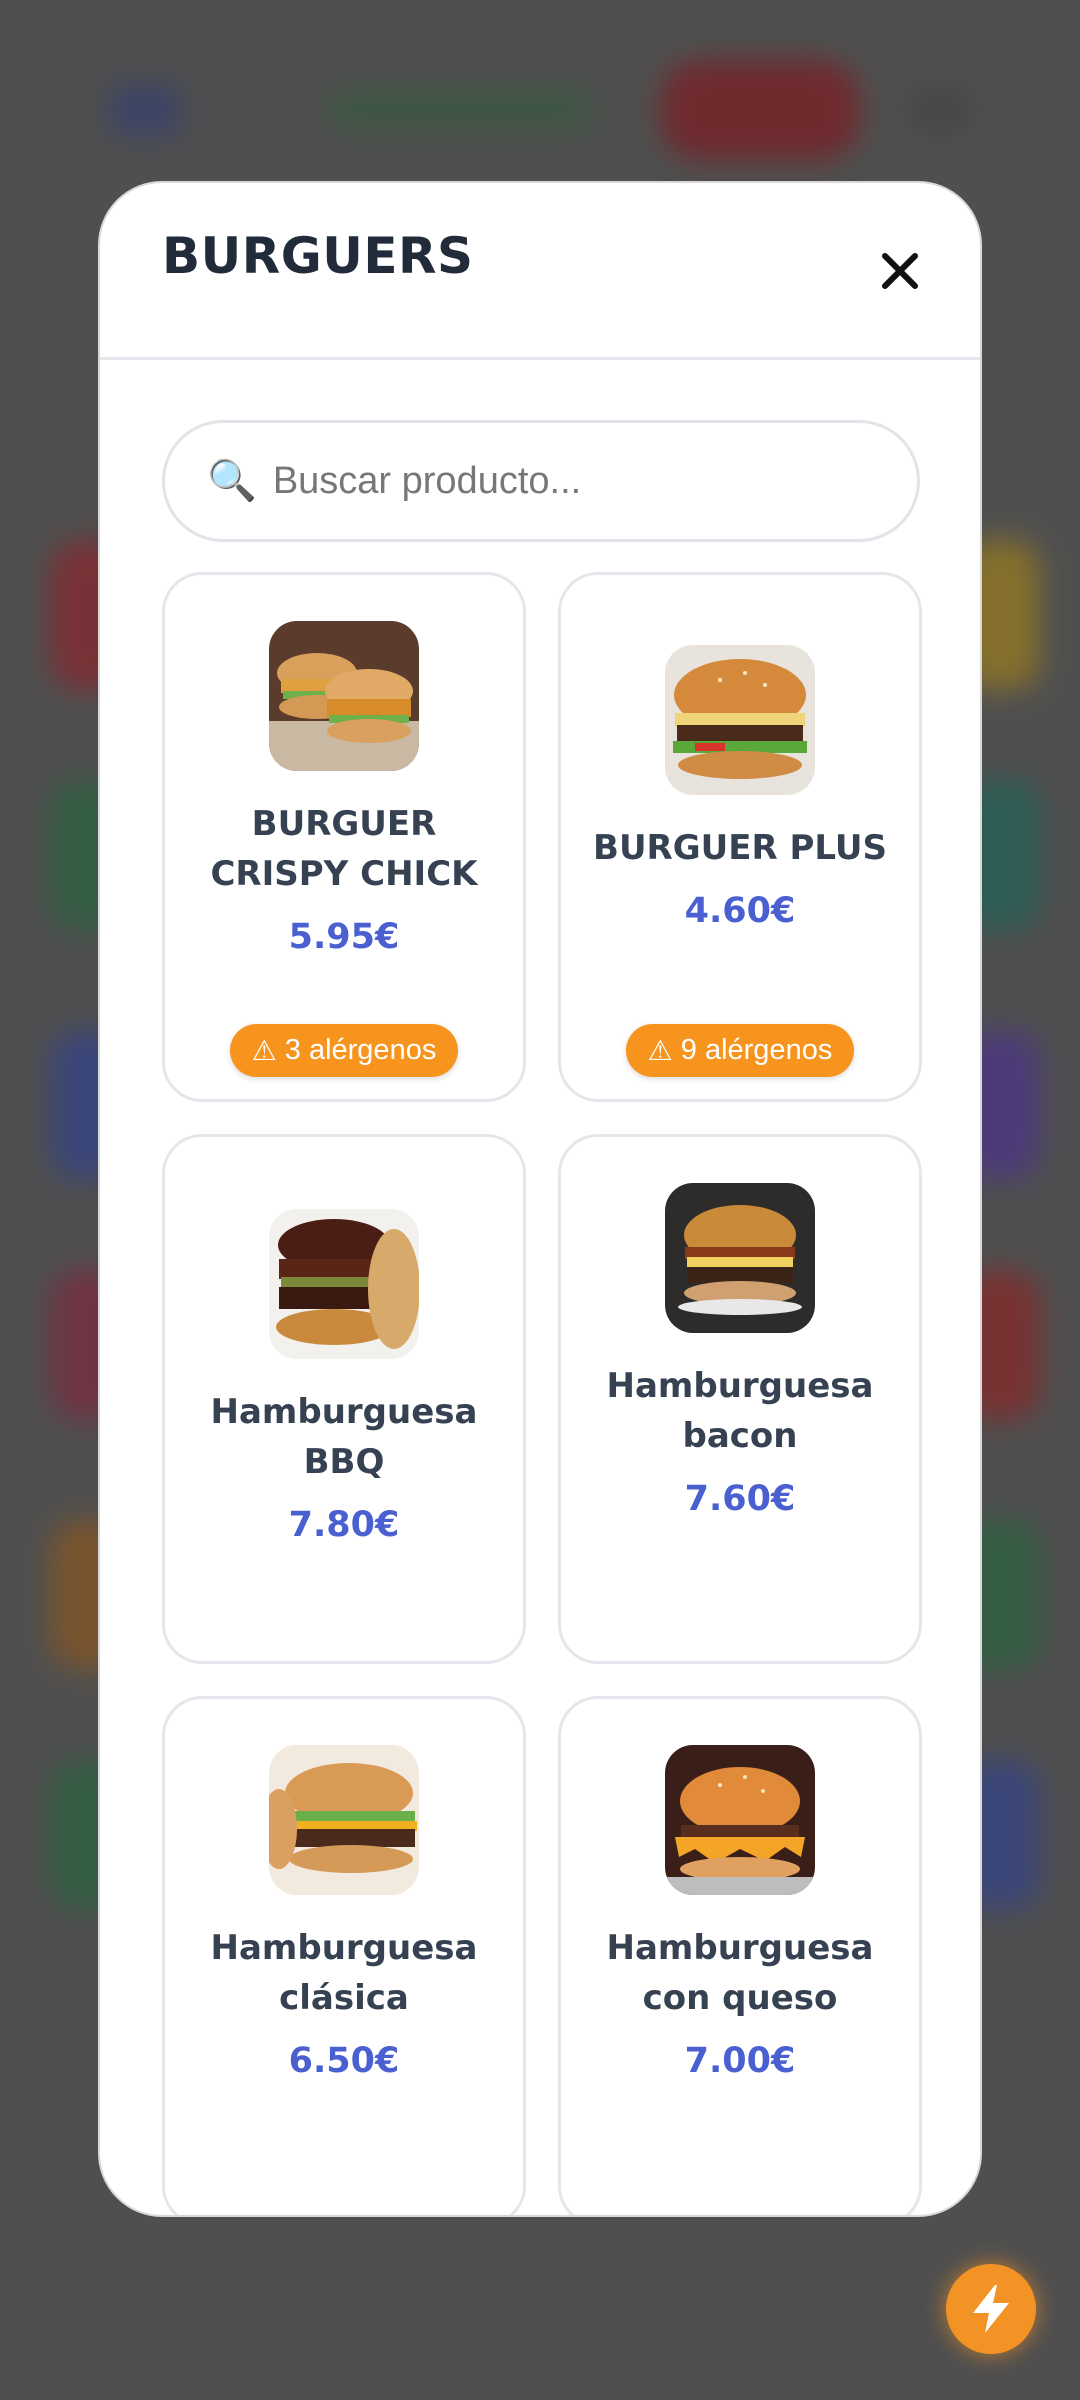  Describe the element at coordinates (344, 696) in the screenshot. I see `crispy-chicken-burger-image` at that location.